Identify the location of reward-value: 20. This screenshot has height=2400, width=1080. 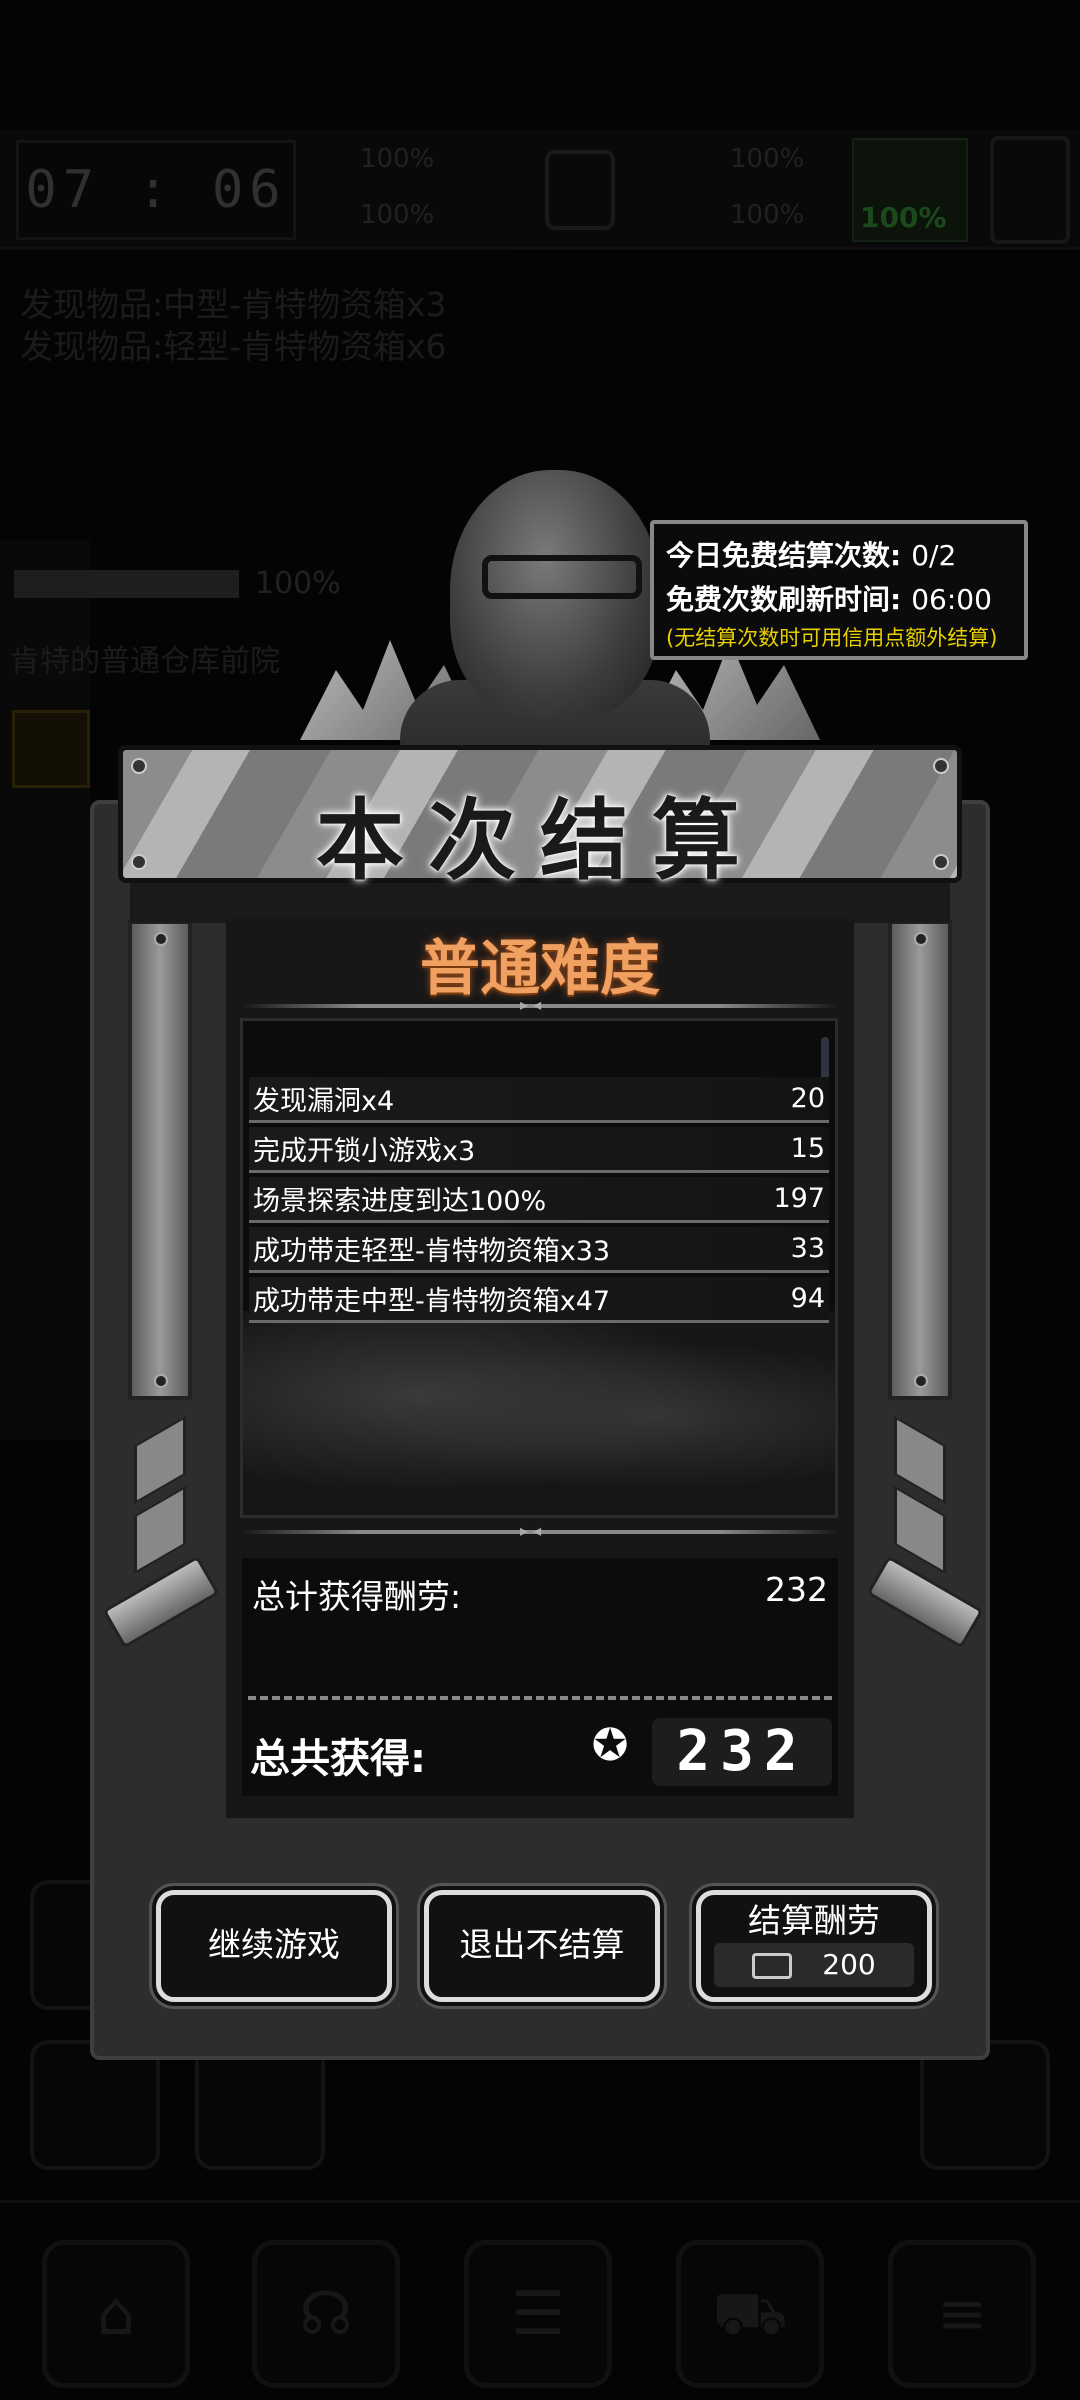
(807, 1098).